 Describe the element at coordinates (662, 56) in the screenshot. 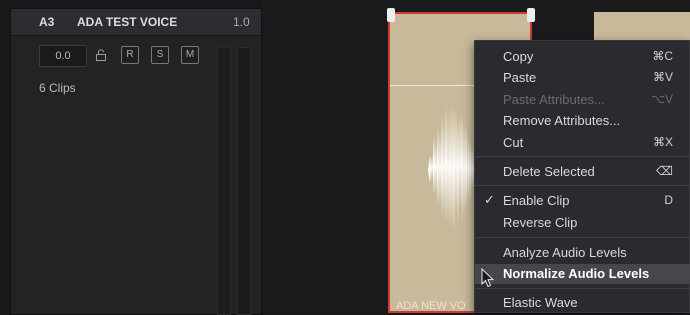

I see `menu-item-shortcut: ⌘C` at that location.